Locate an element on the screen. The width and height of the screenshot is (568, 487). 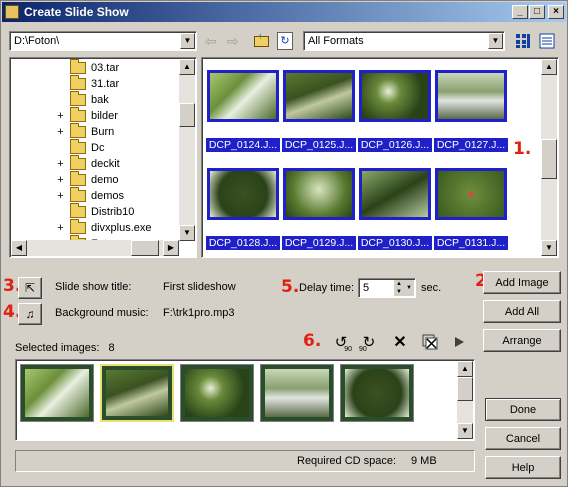
help-button: Help is located at coordinates (523, 467).